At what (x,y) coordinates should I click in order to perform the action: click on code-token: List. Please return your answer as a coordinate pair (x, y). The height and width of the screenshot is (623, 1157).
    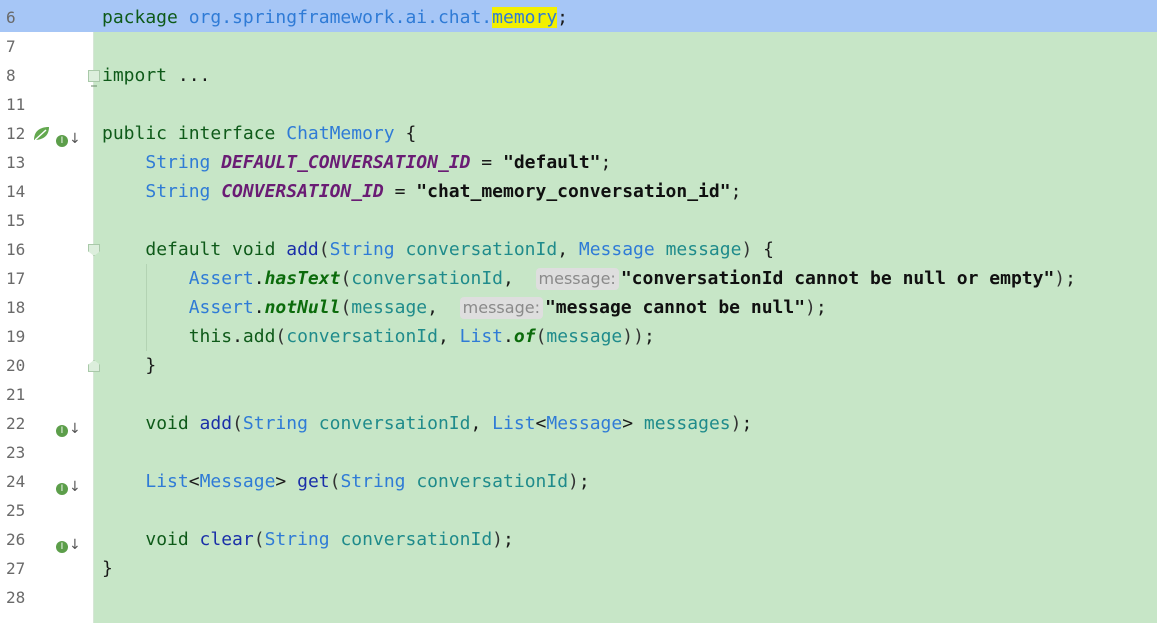
    Looking at the image, I should click on (514, 423).